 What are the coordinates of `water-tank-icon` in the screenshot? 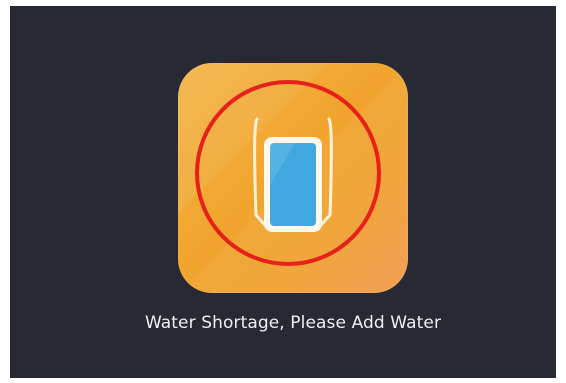 It's located at (293, 174).